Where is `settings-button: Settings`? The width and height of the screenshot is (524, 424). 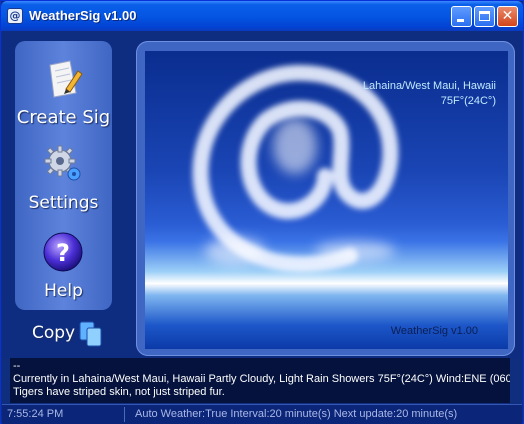
settings-button: Settings is located at coordinates (63, 179).